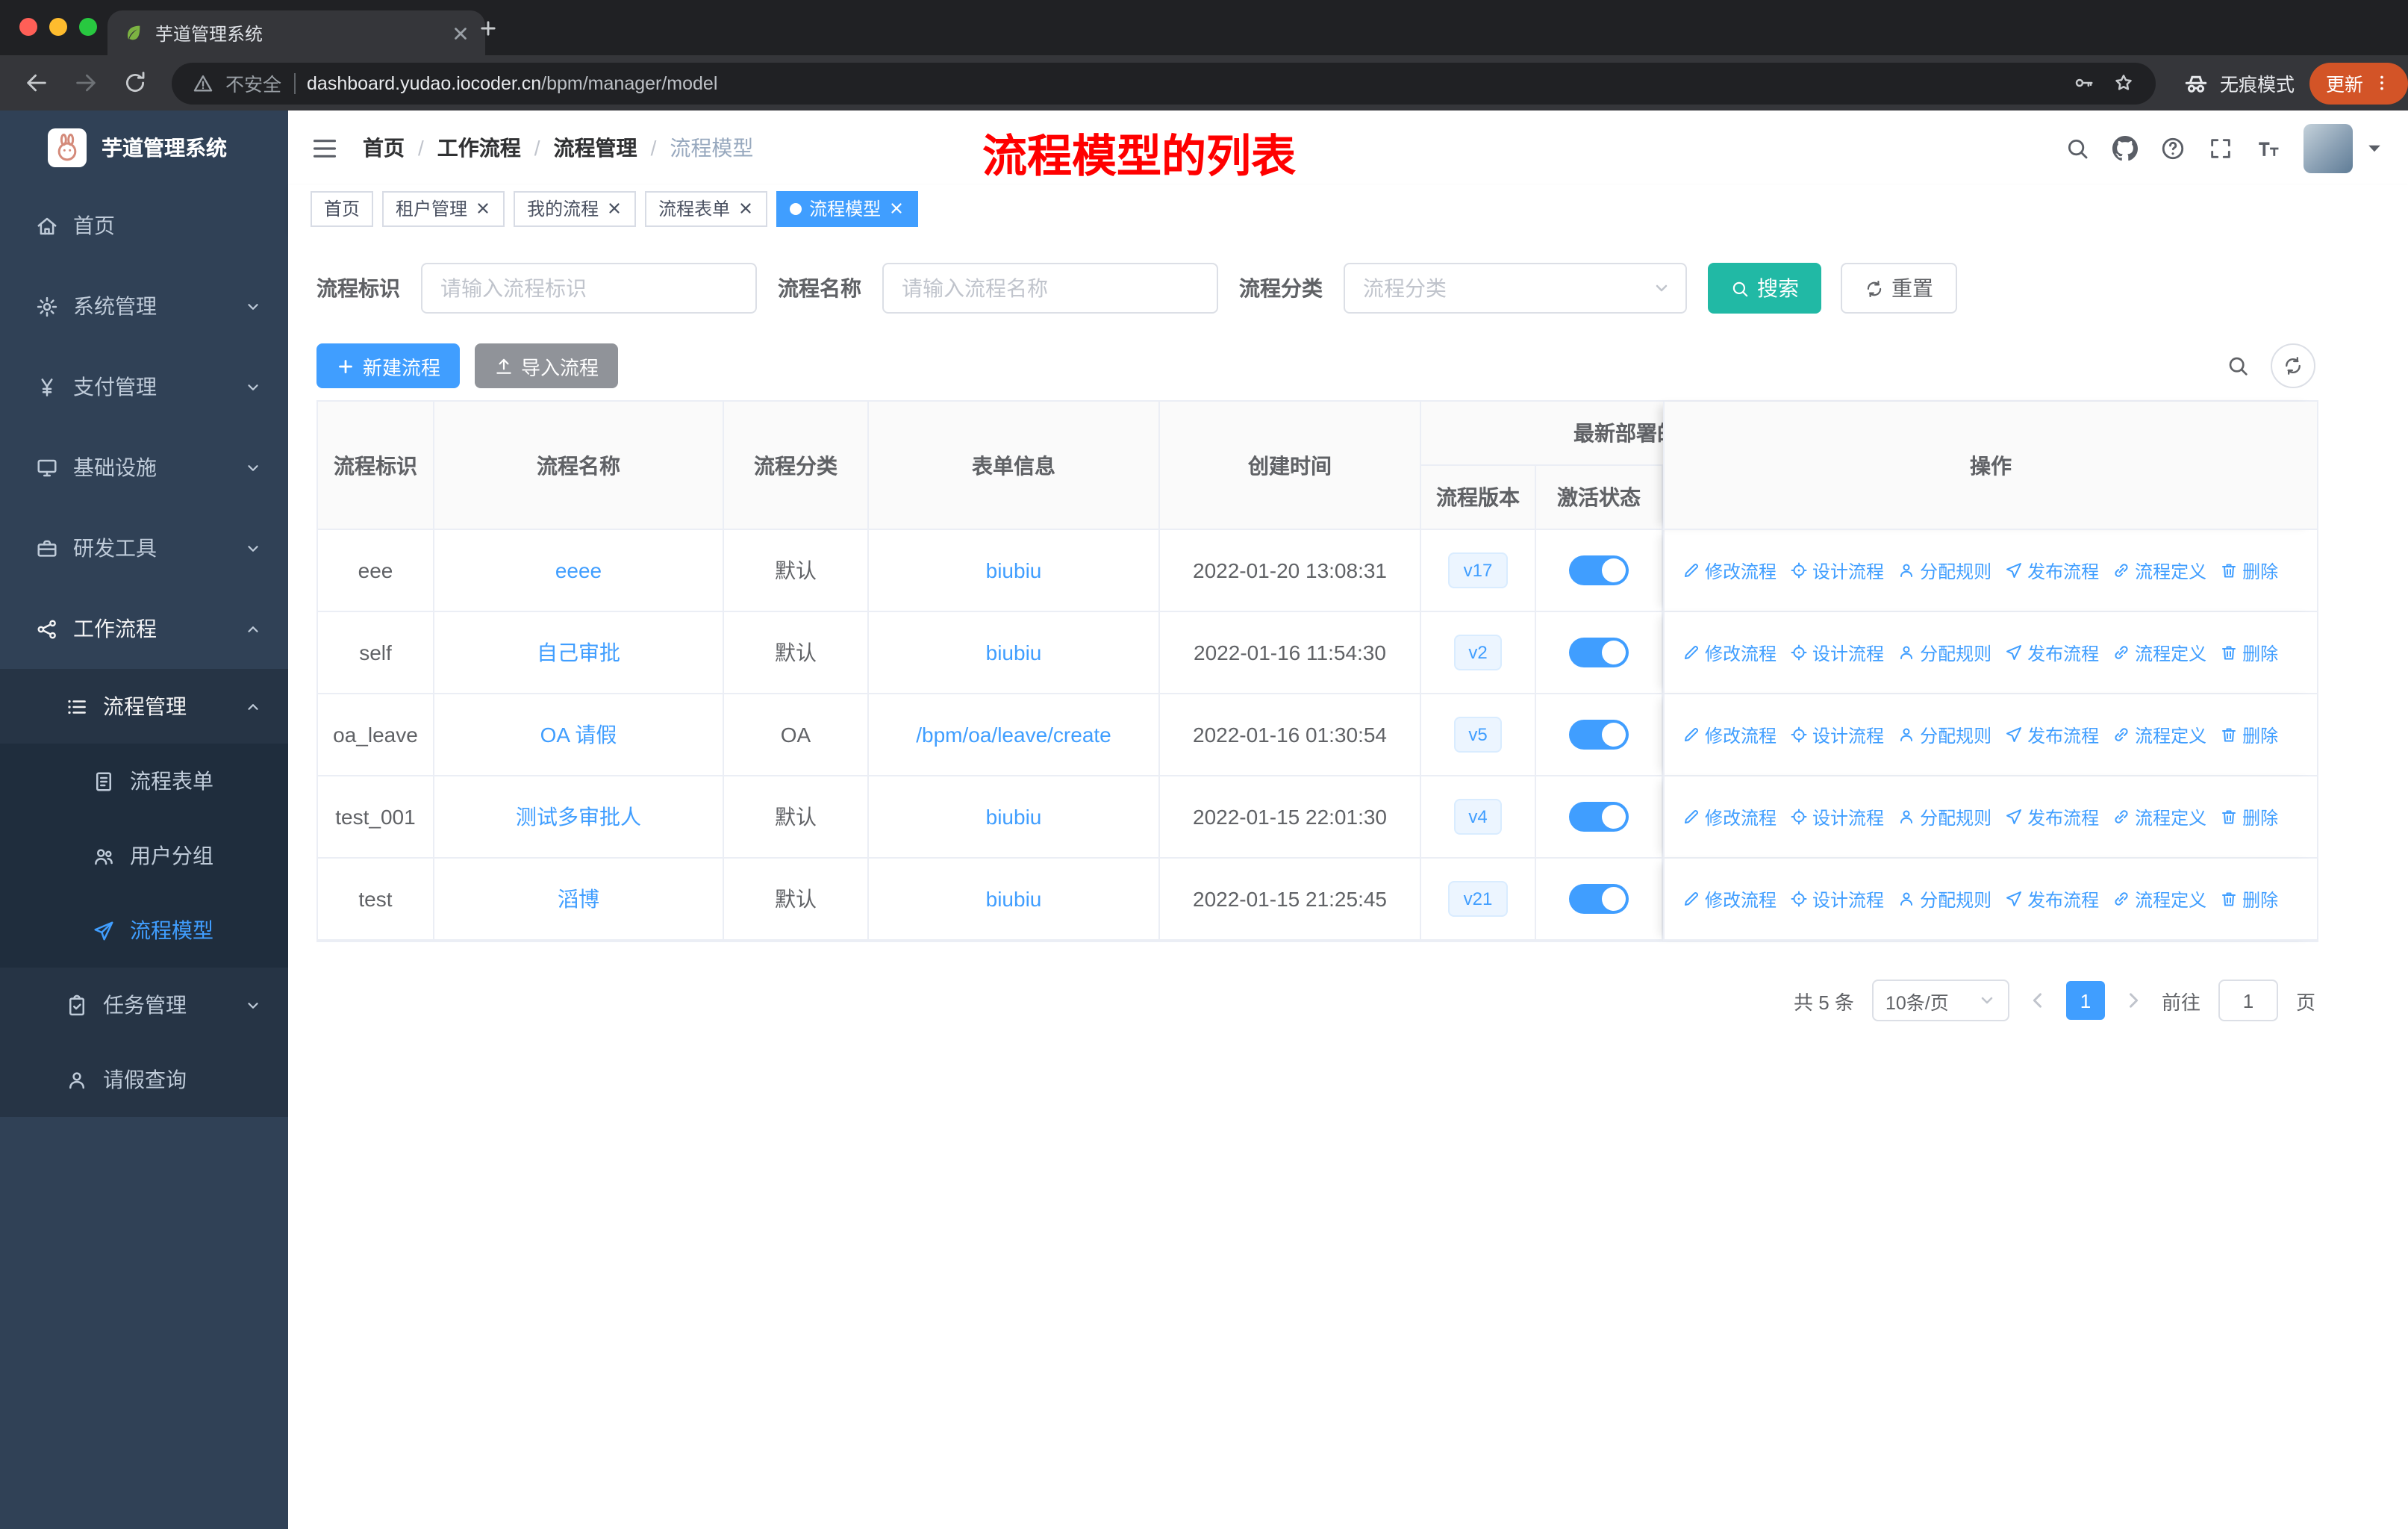 The height and width of the screenshot is (1529, 2408). What do you see at coordinates (2123, 83) in the screenshot?
I see `star-icon` at bounding box center [2123, 83].